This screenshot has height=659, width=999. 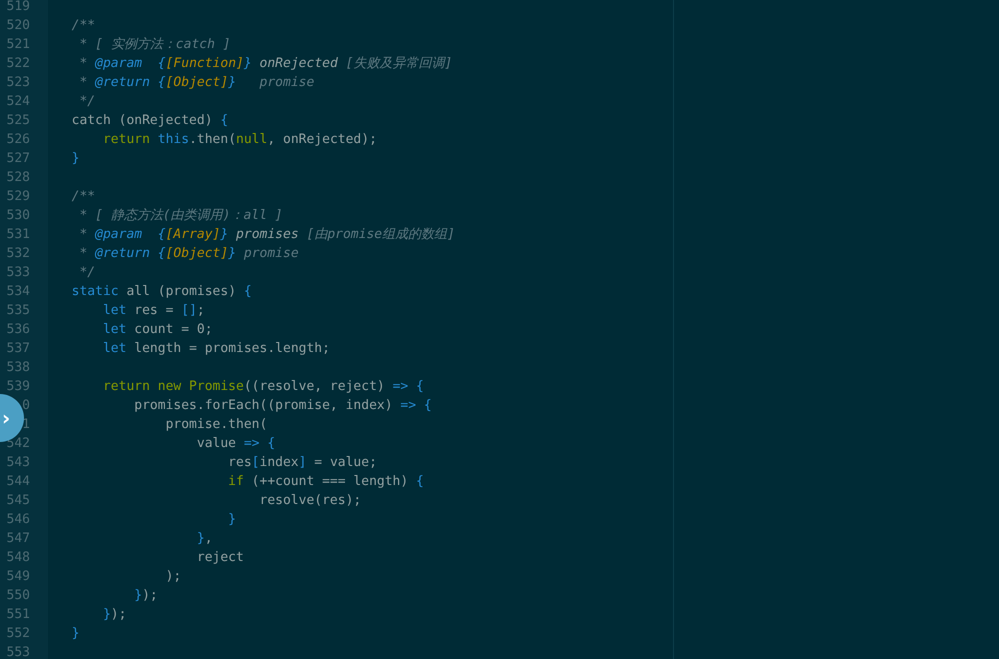 What do you see at coordinates (220, 558) in the screenshot?
I see `code-line: reject` at bounding box center [220, 558].